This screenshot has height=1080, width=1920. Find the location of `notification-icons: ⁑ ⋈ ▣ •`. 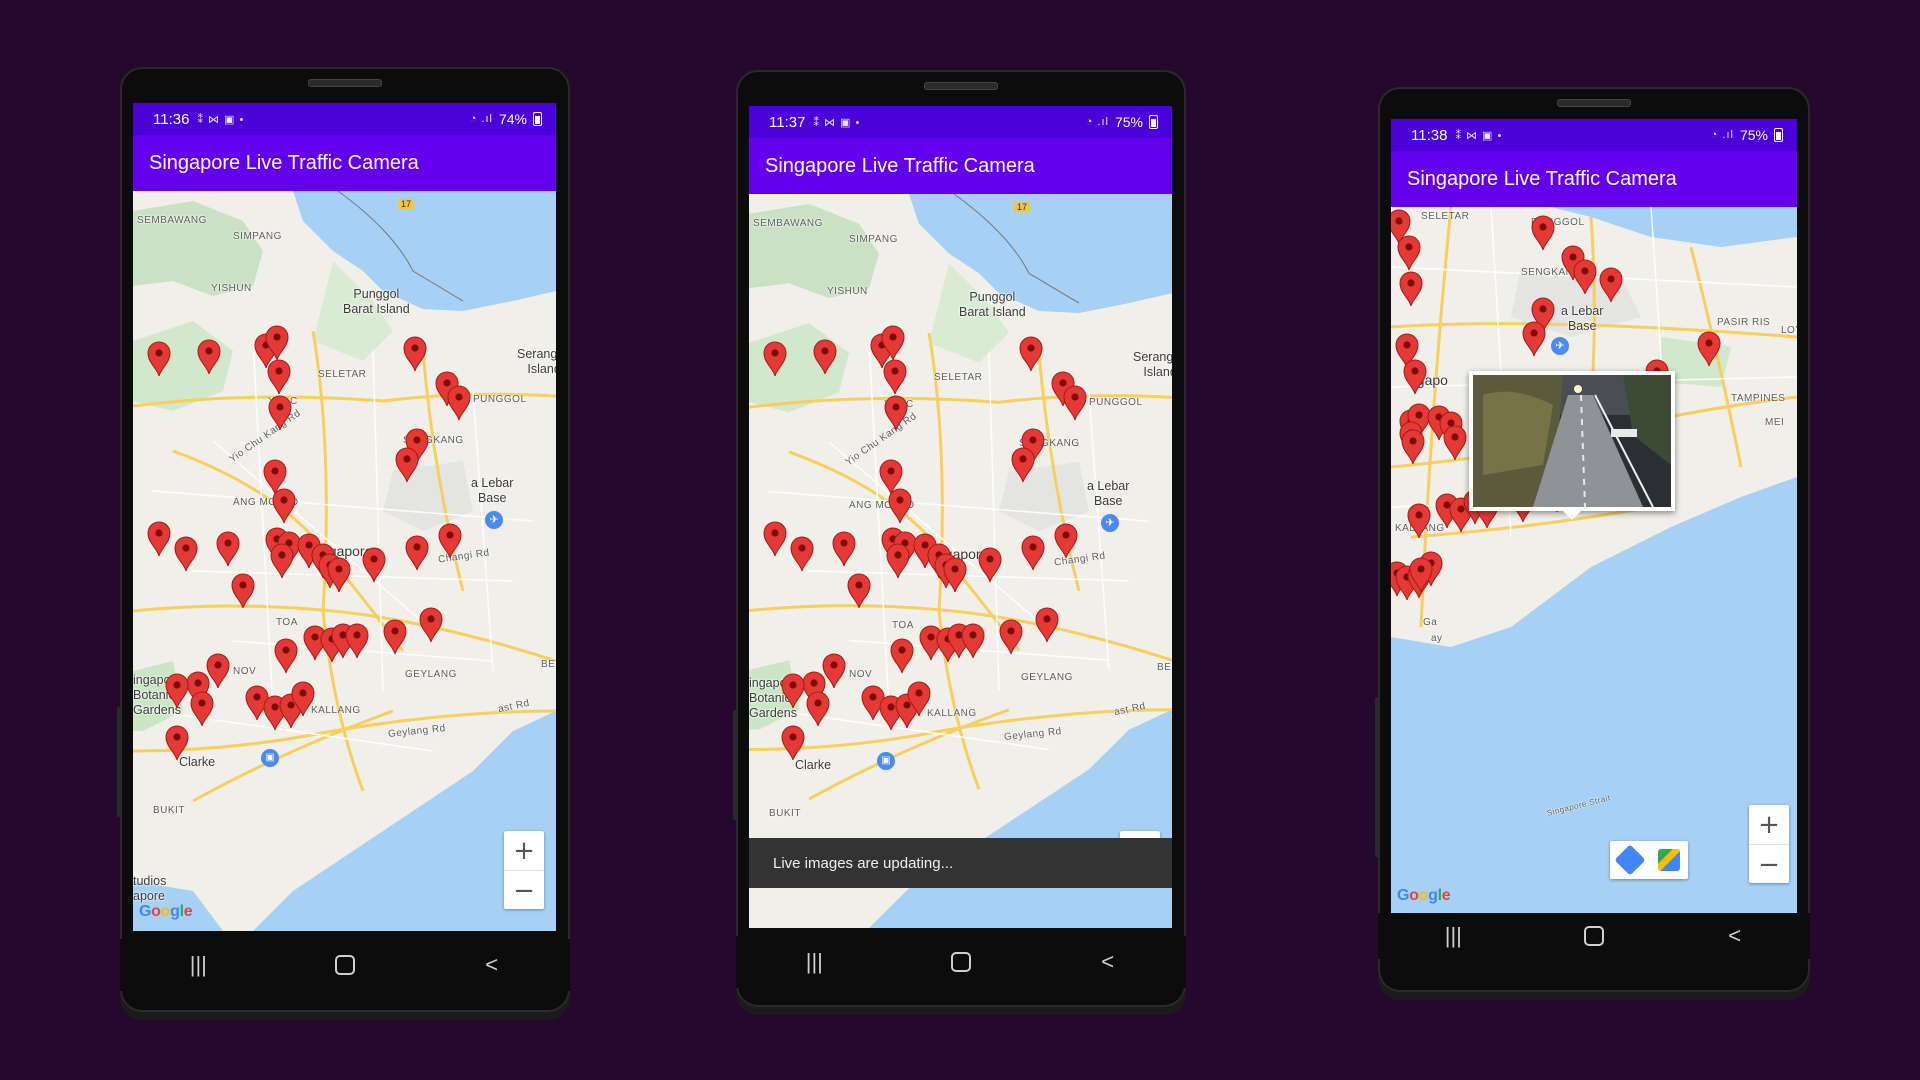

notification-icons: ⁑ ⋈ ▣ • is located at coordinates (1479, 135).